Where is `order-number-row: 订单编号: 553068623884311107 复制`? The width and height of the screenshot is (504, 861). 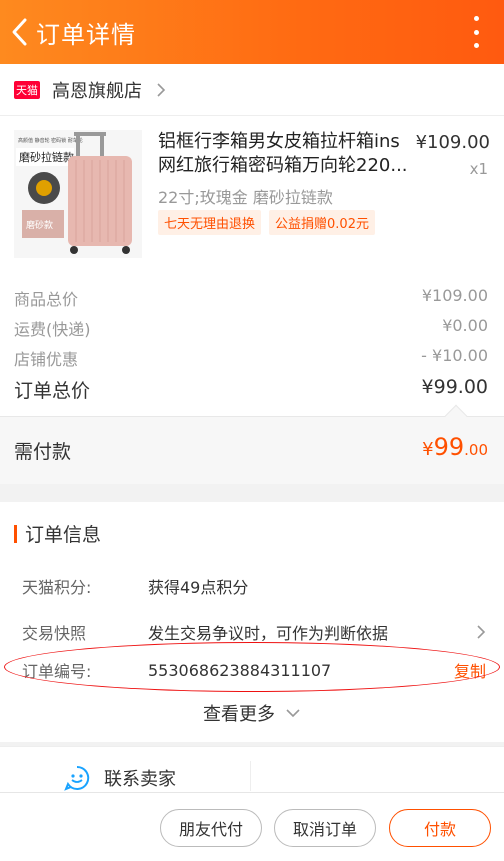 order-number-row: 订单编号: 553068623884311107 复制 is located at coordinates (254, 670).